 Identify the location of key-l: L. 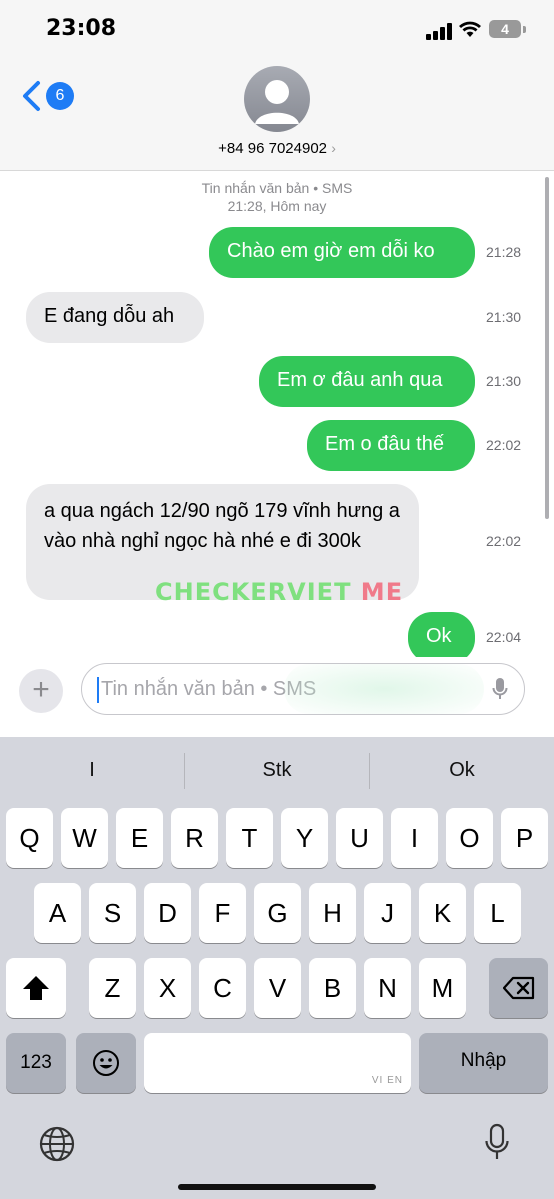
(497, 913).